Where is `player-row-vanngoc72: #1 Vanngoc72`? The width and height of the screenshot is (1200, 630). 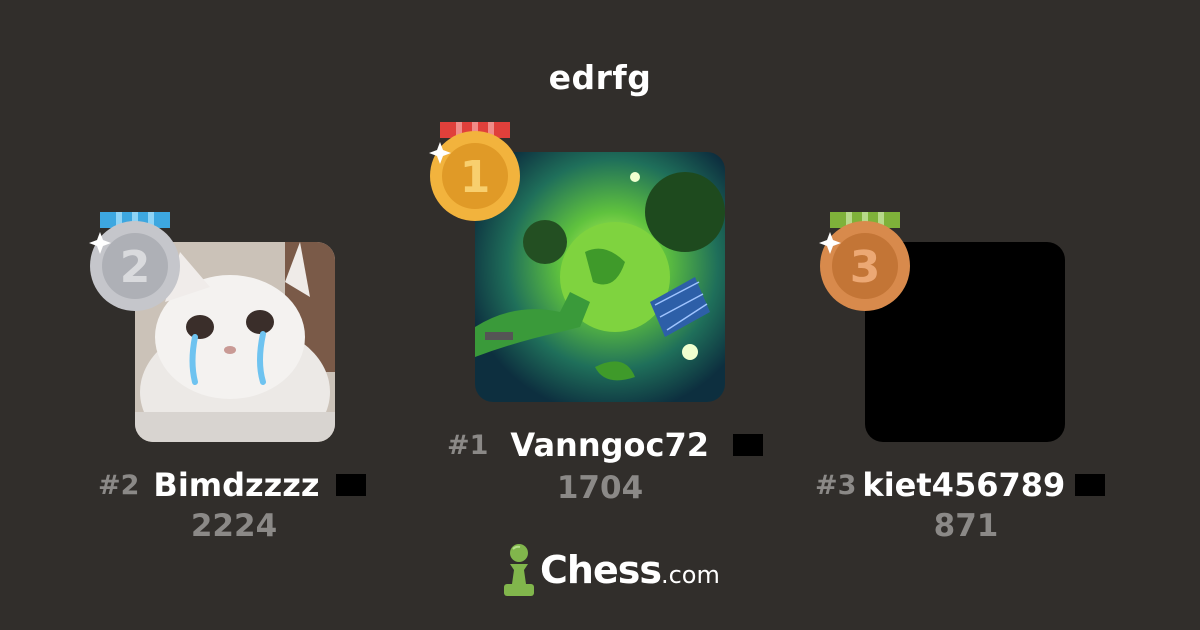 player-row-vanngoc72: #1 Vanngoc72 is located at coordinates (605, 445).